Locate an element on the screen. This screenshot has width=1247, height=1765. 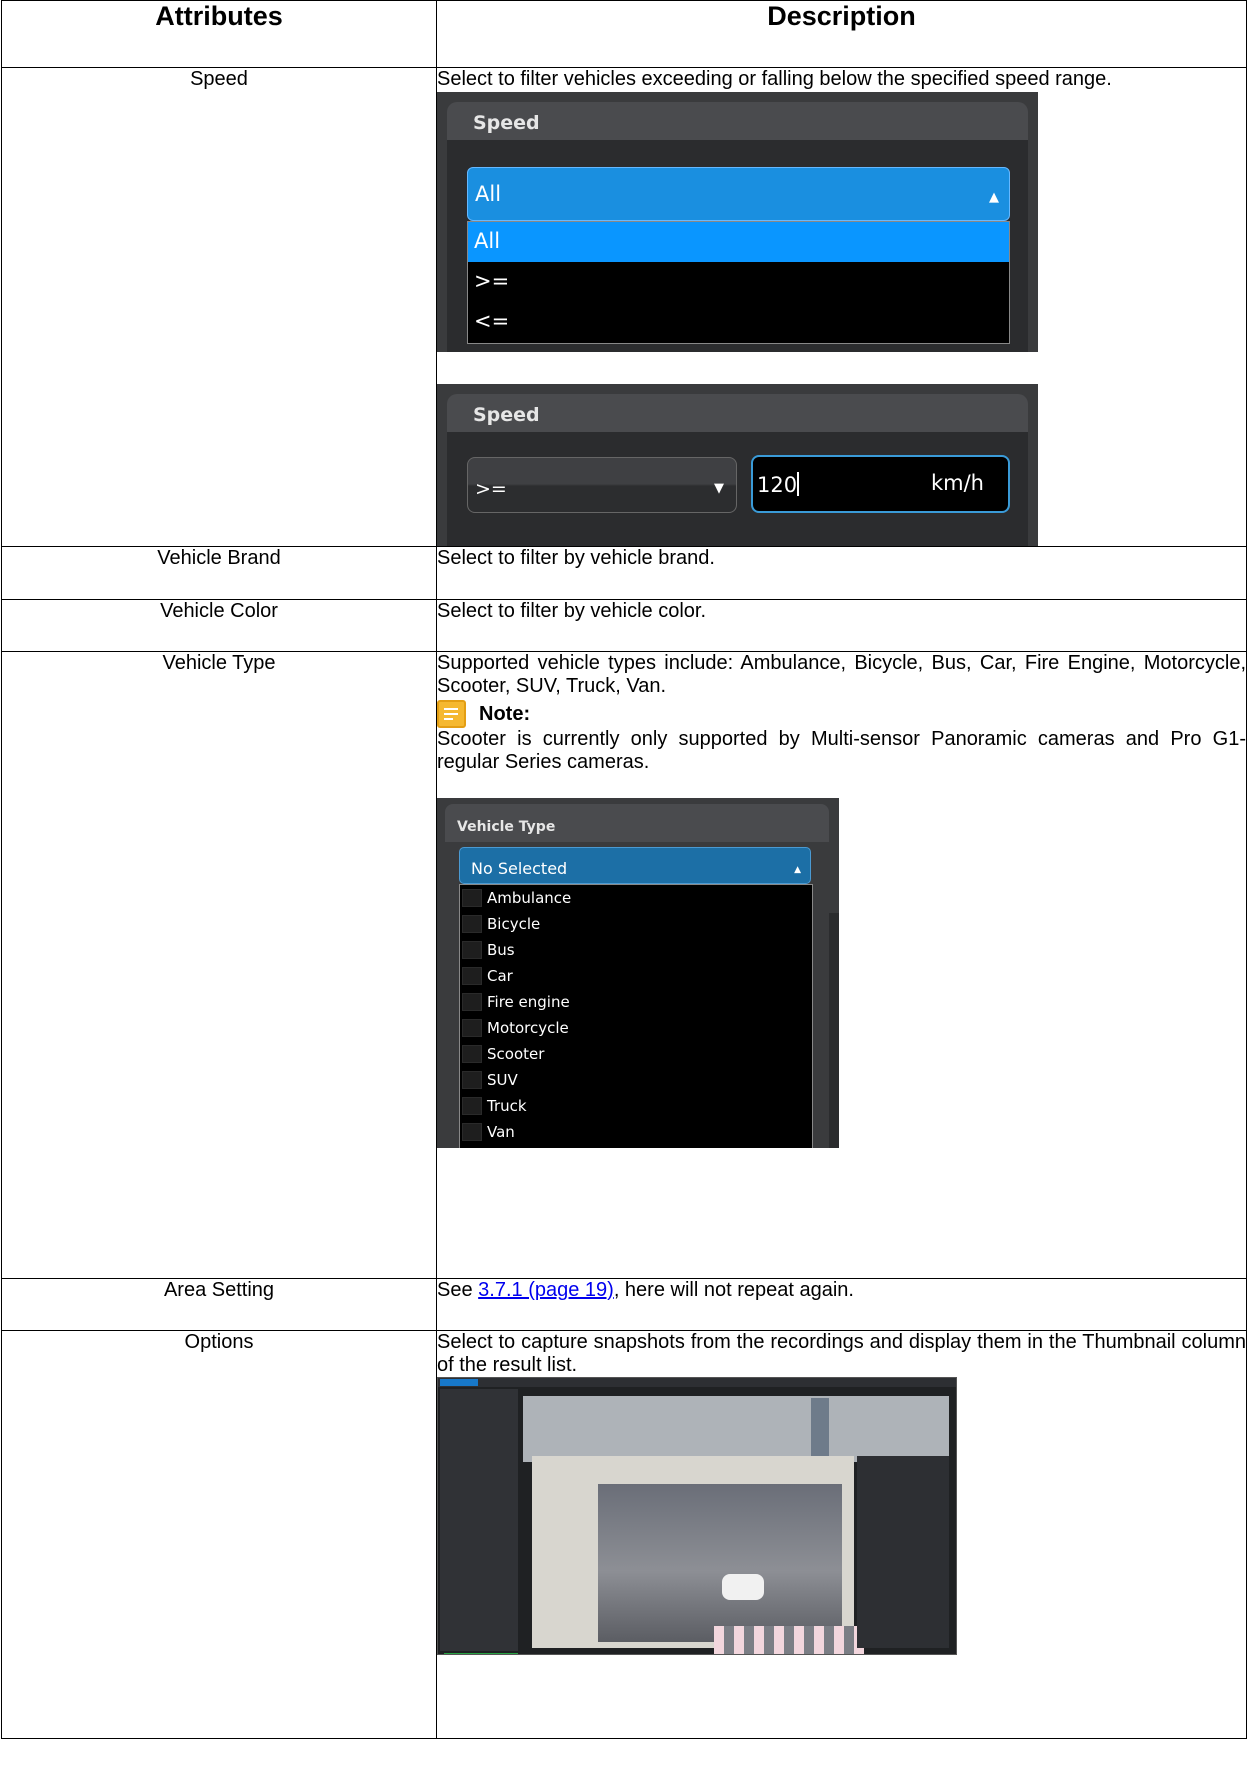
note-heading: Note: is located at coordinates (841, 714).